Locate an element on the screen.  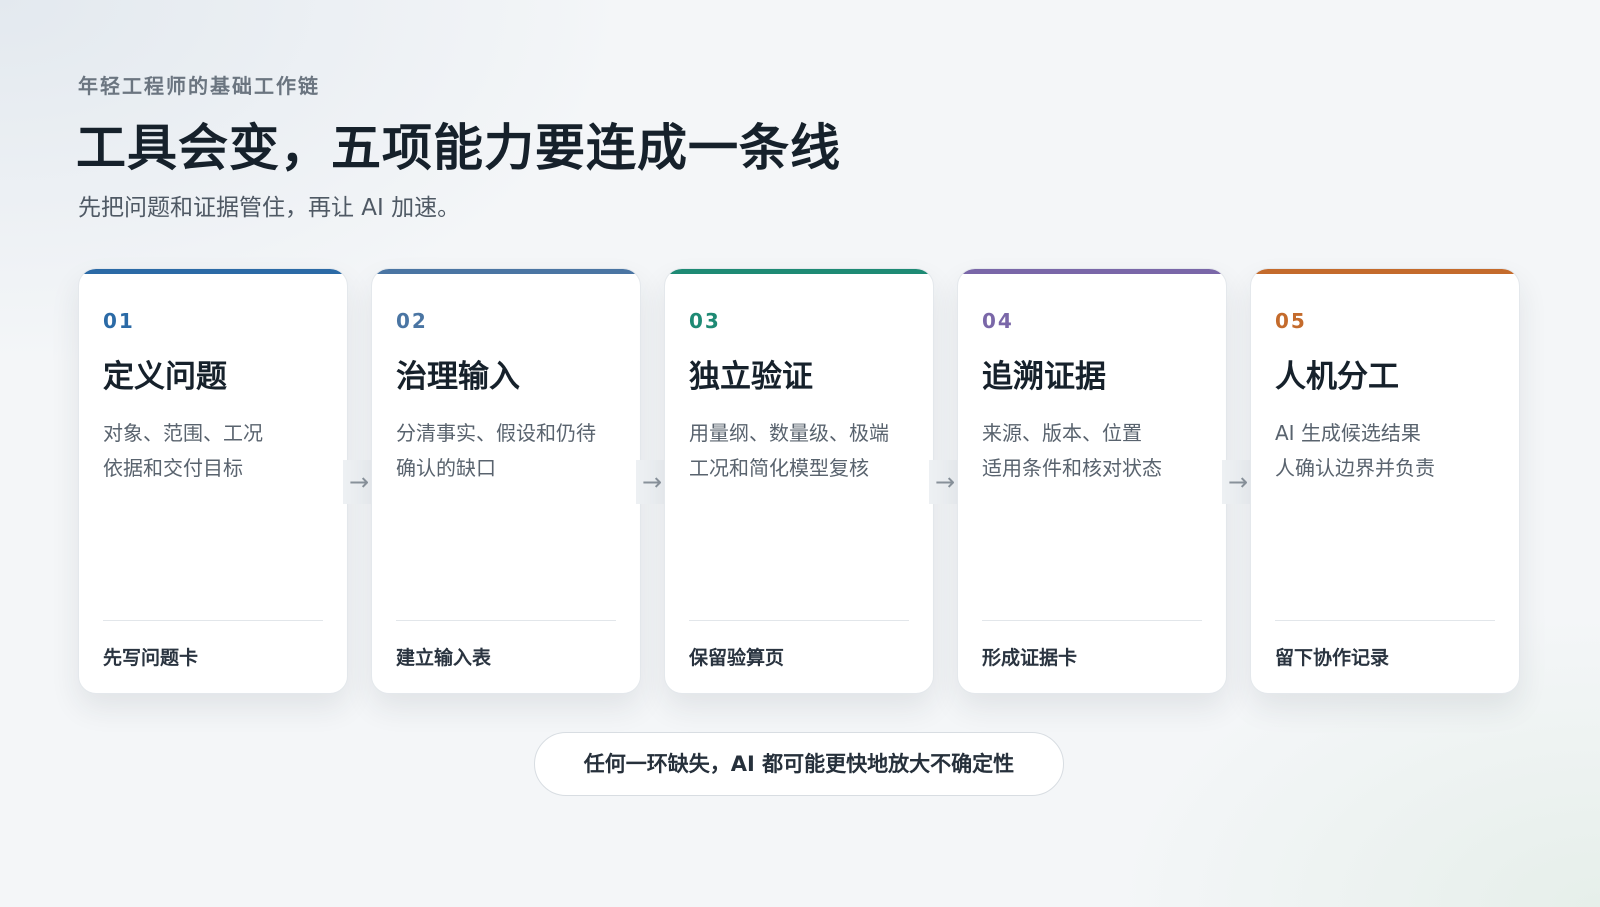
step-title: 独立验证 is located at coordinates (751, 377).